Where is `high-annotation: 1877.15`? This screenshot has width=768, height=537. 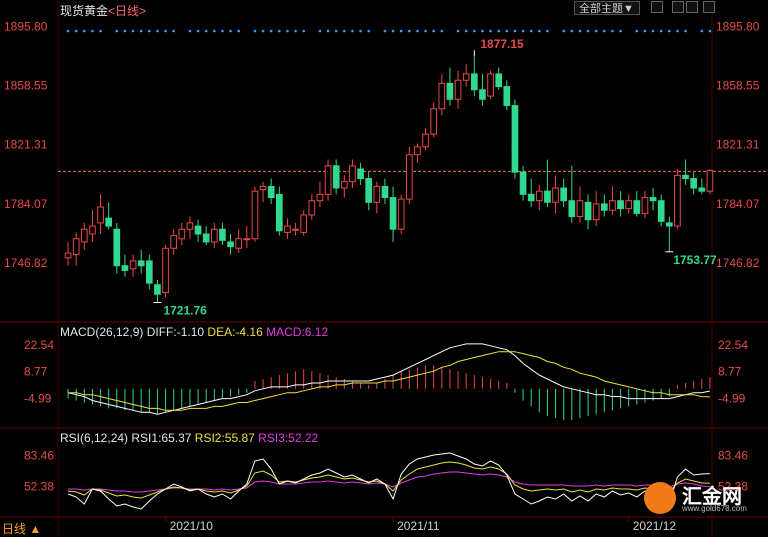 high-annotation: 1877.15 is located at coordinates (502, 44).